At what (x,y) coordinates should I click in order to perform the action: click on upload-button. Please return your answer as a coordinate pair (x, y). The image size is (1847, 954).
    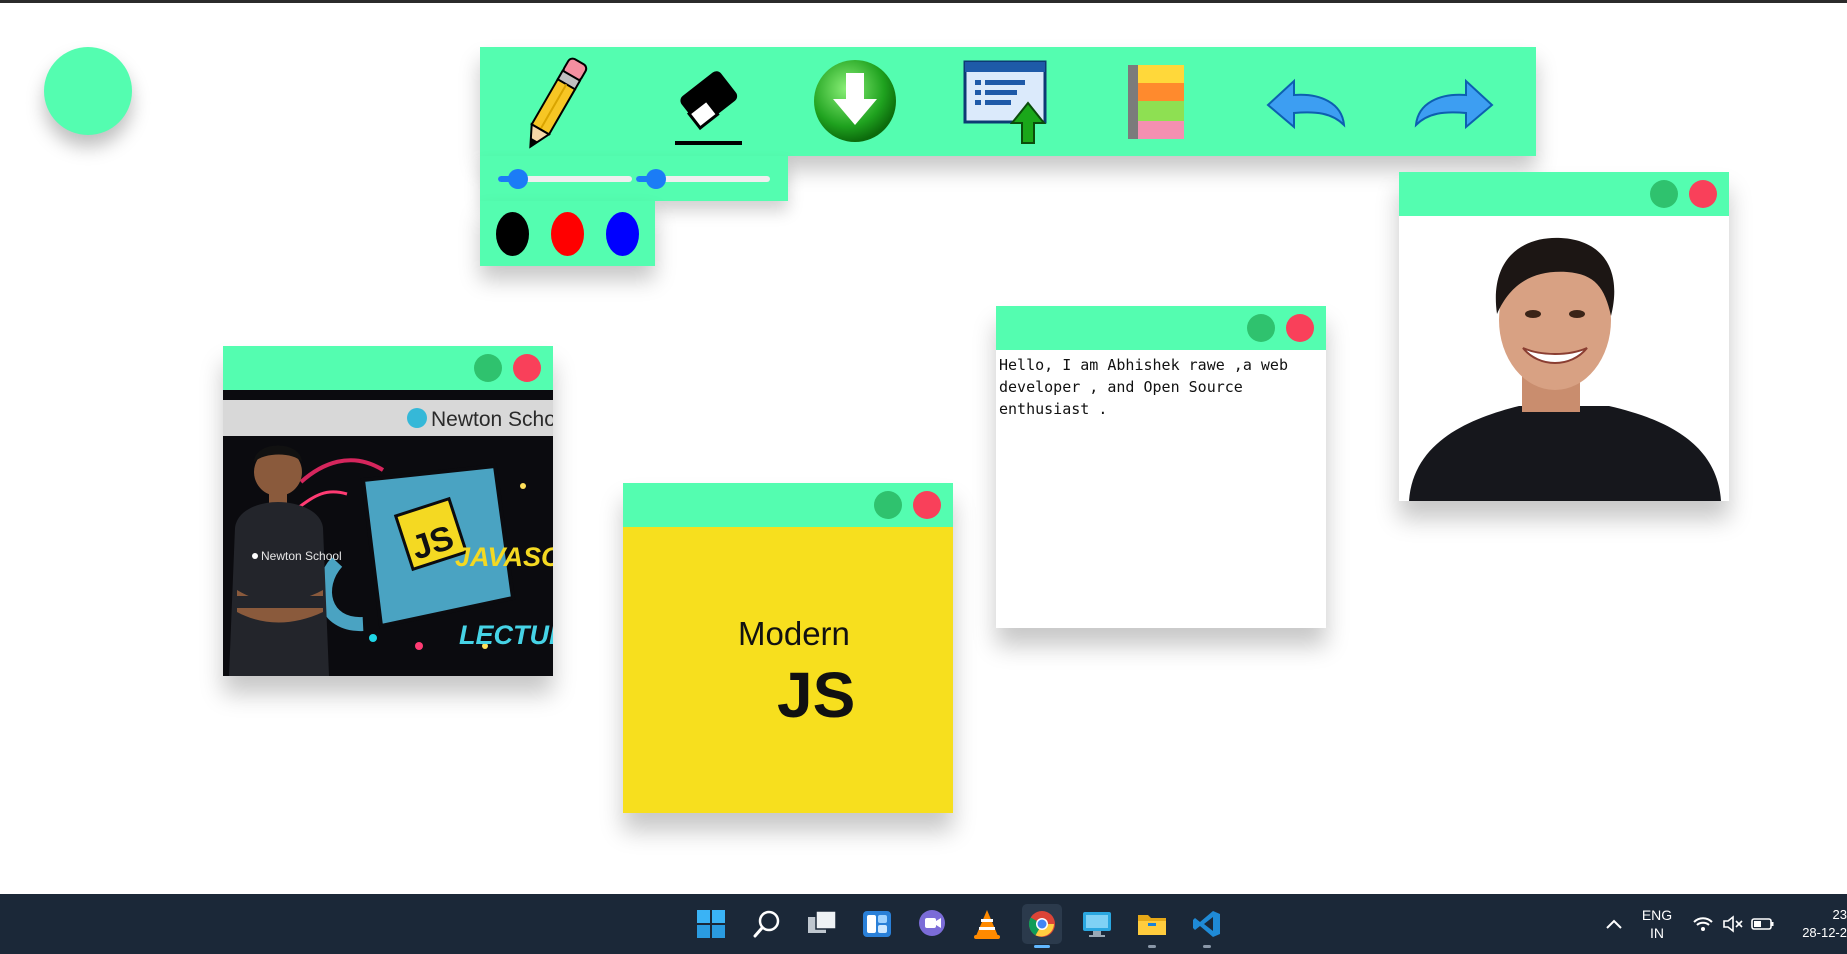
    Looking at the image, I should click on (1005, 101).